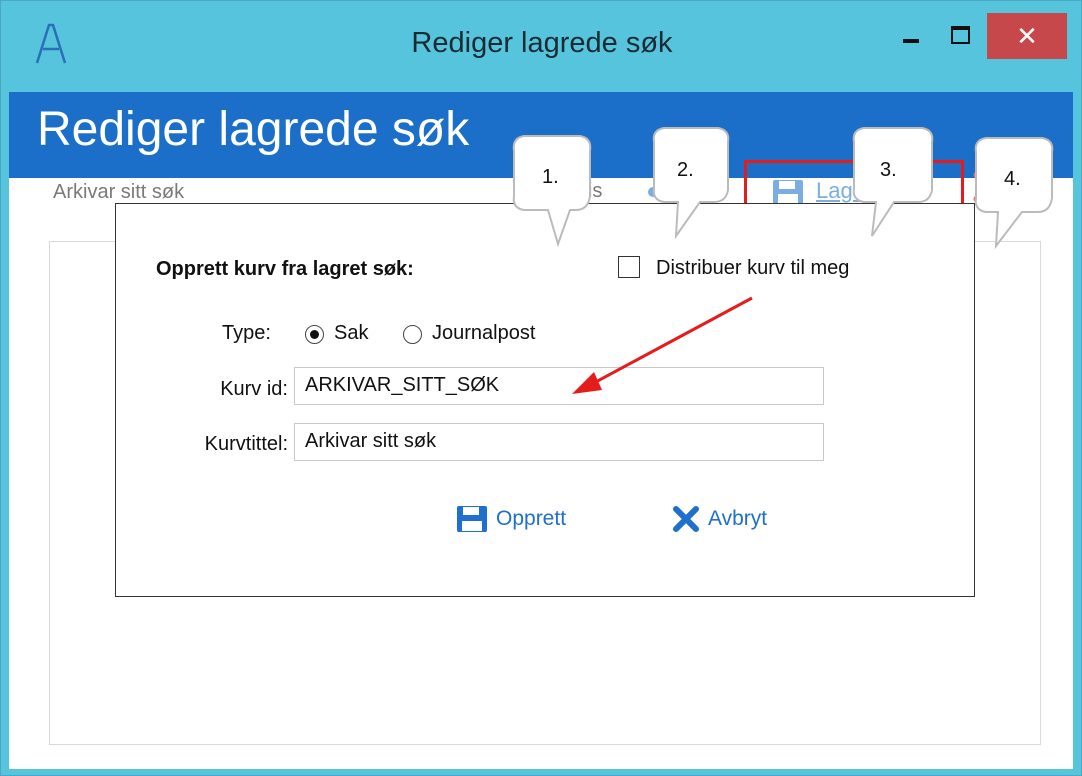 The image size is (1082, 776). Describe the element at coordinates (484, 333) in the screenshot. I see `type-option-journalpost-label: Journalpost` at that location.